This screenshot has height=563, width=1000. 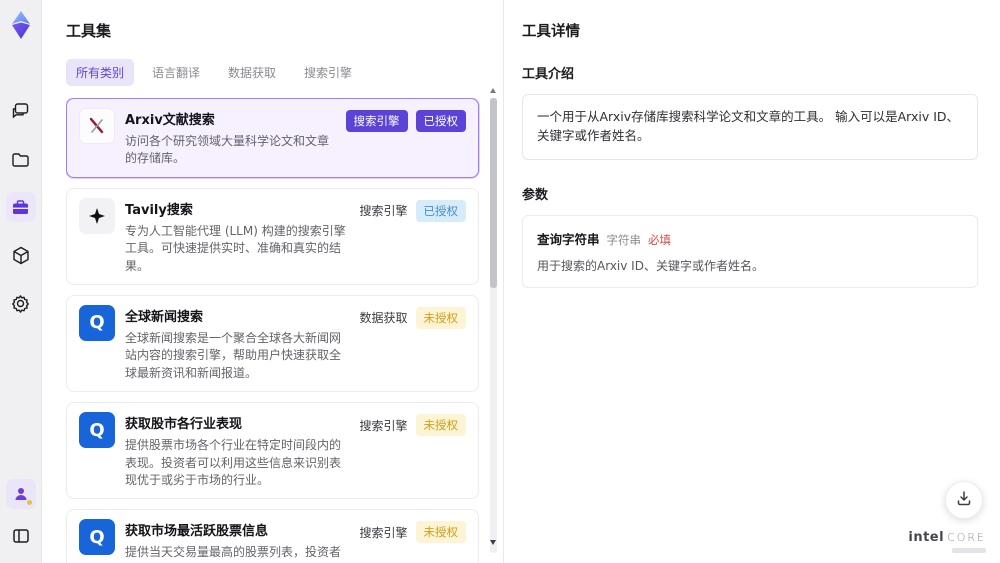 I want to click on intel-core-logo: intel CORE, so click(x=947, y=541).